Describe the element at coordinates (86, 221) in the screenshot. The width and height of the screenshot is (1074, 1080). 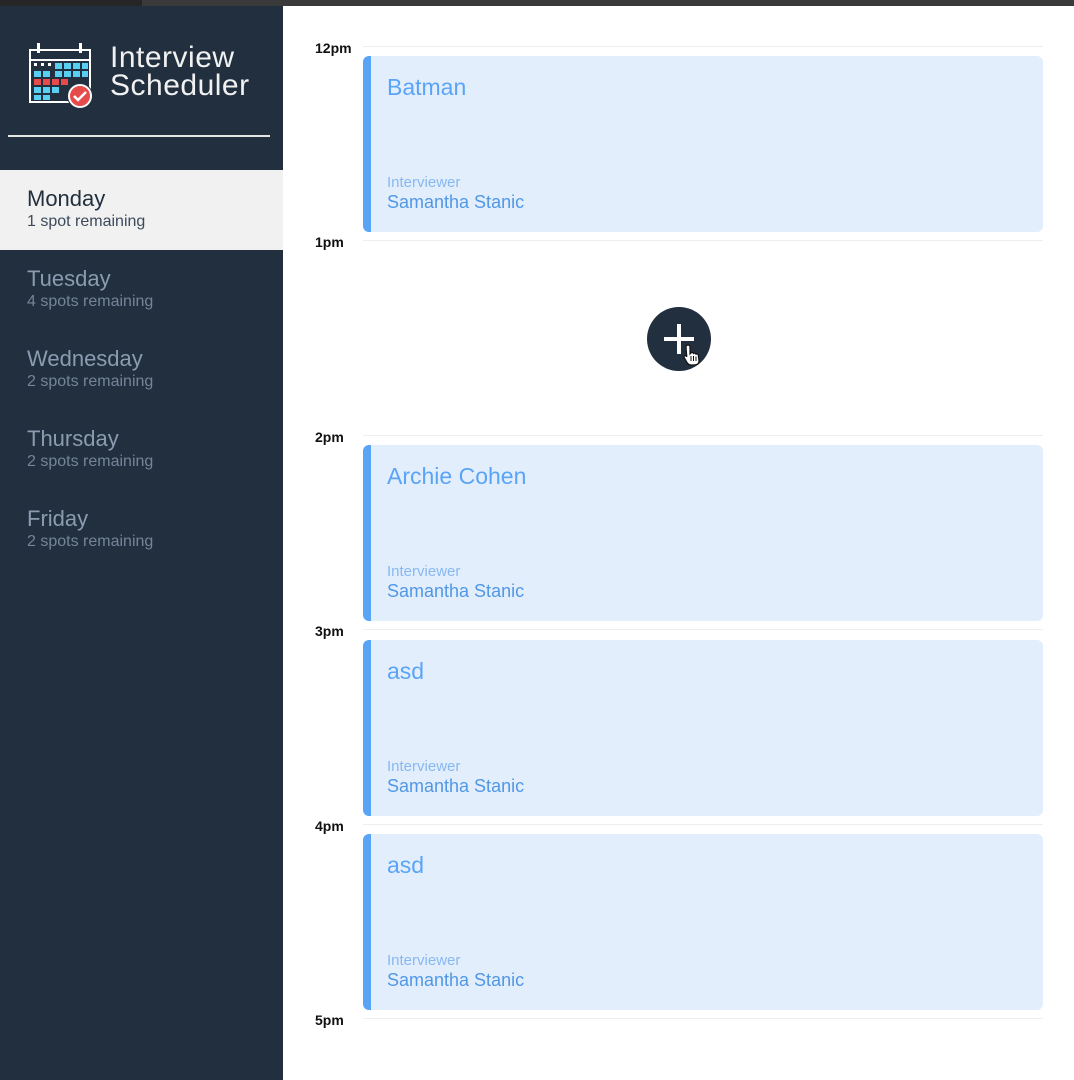
I see `day-spots: 1 spot remaining` at that location.